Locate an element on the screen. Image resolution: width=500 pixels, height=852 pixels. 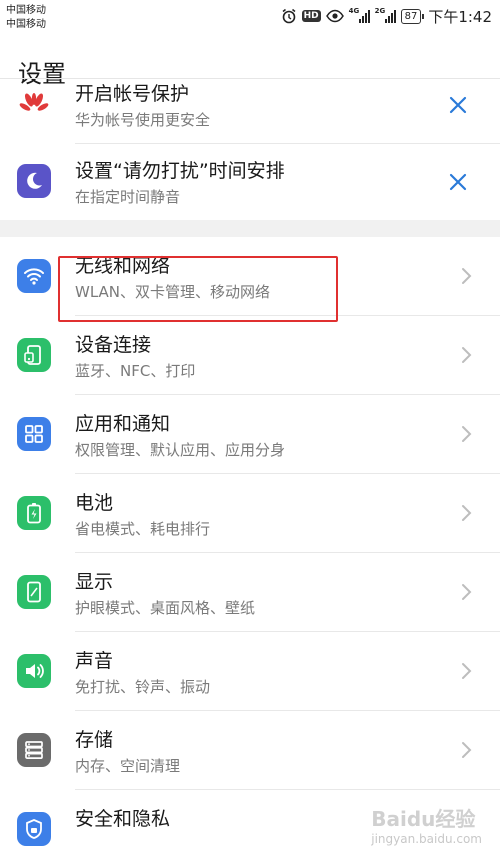
apps-grid-icon is located at coordinates (34, 434).